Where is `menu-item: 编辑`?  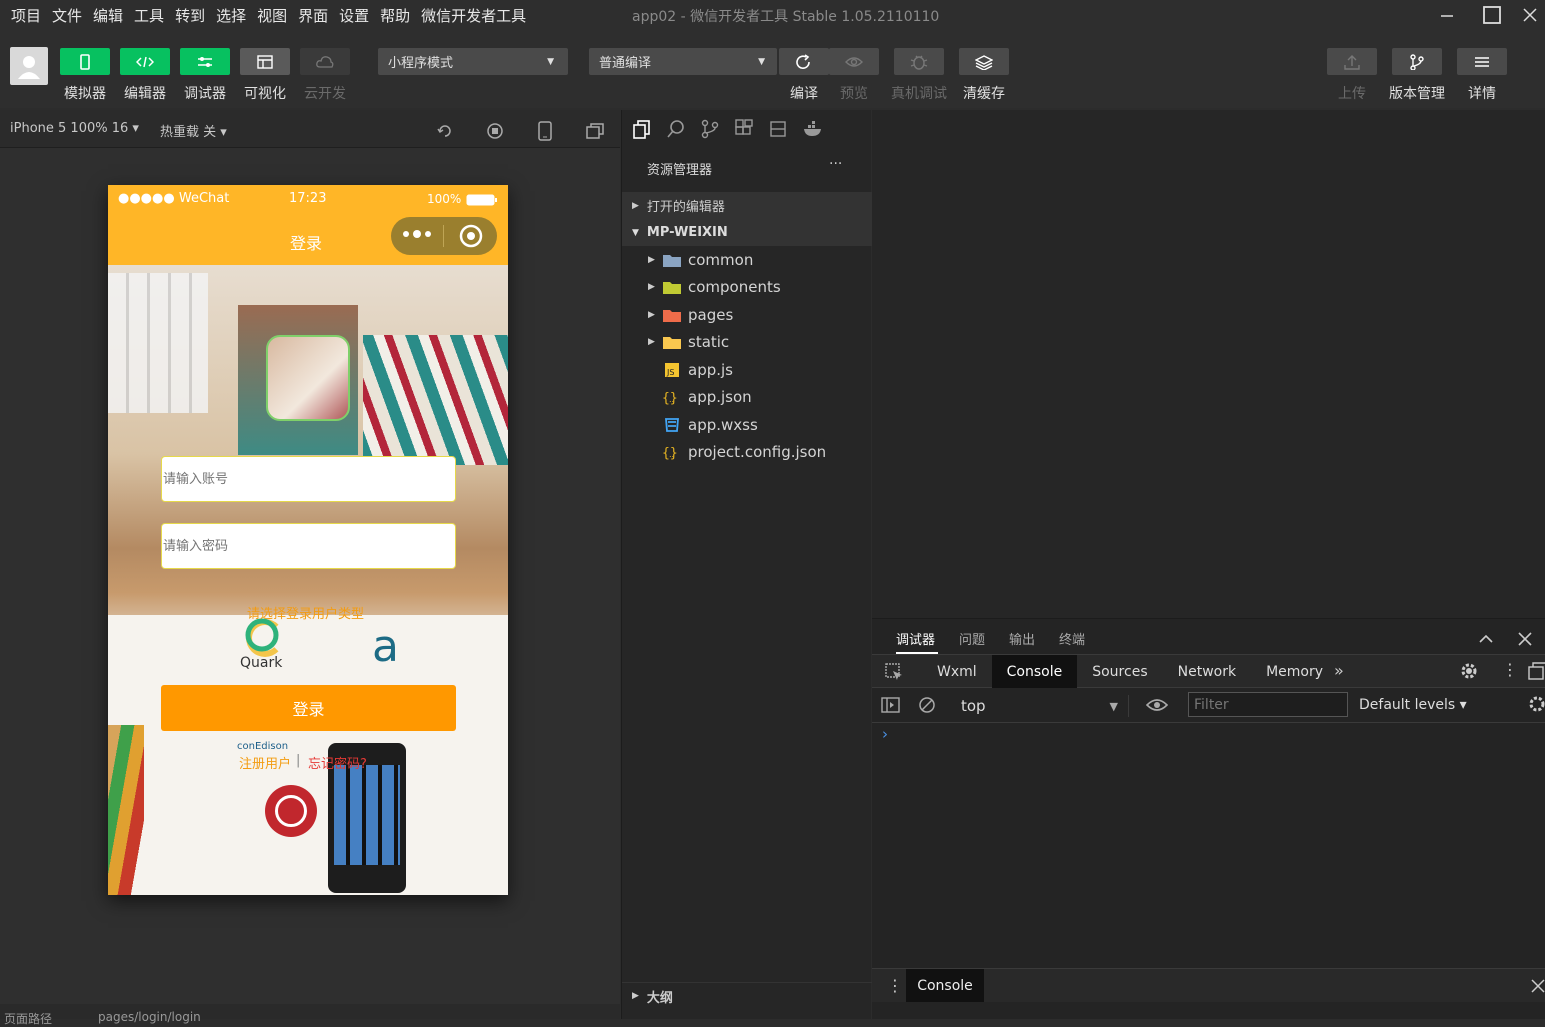 menu-item: 编辑 is located at coordinates (108, 15).